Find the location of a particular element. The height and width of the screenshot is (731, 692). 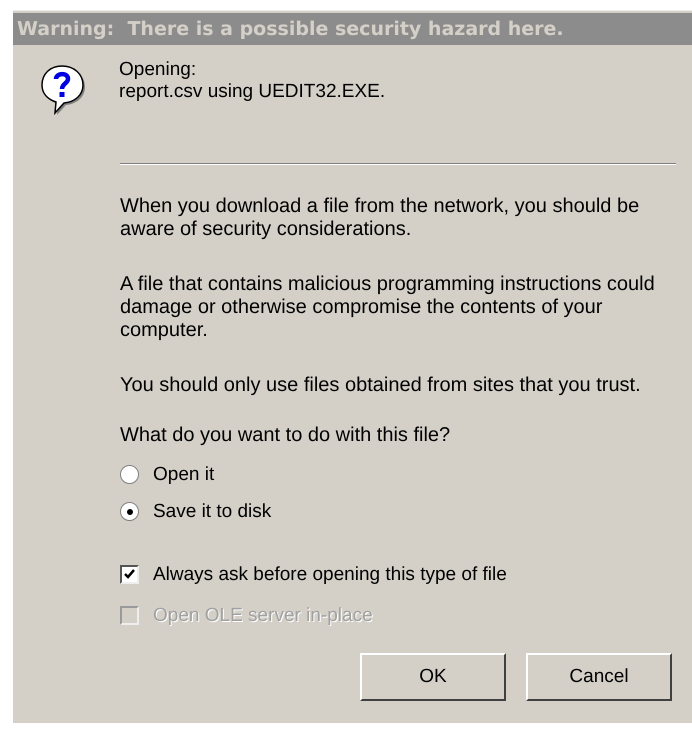

question-bubble-icon is located at coordinates (62, 89).